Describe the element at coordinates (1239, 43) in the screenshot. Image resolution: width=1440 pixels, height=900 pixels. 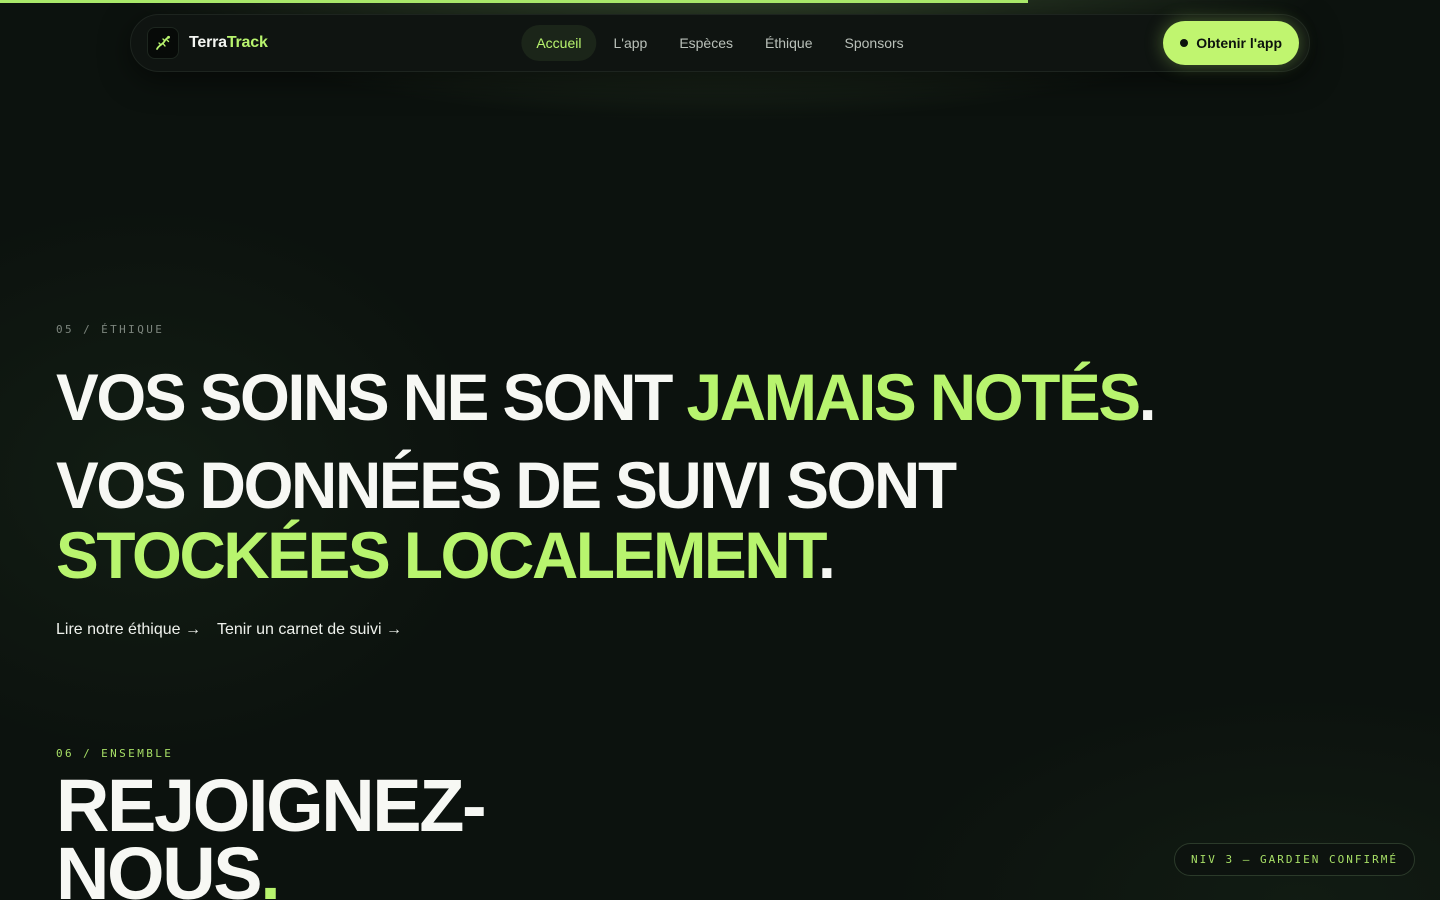
I see `get-app-label: Obtenir l'app` at that location.